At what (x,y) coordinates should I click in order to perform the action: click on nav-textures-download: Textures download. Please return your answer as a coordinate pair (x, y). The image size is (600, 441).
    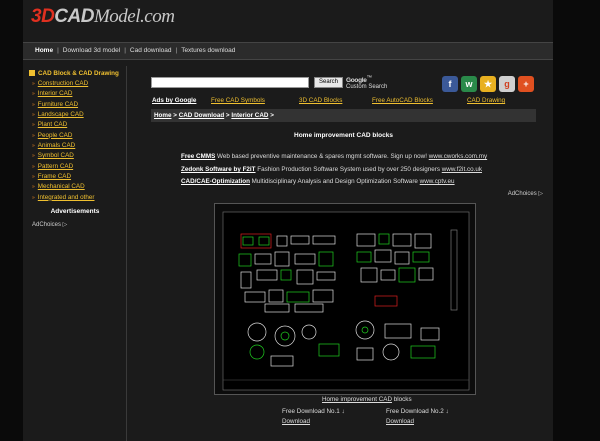
    Looking at the image, I should click on (208, 50).